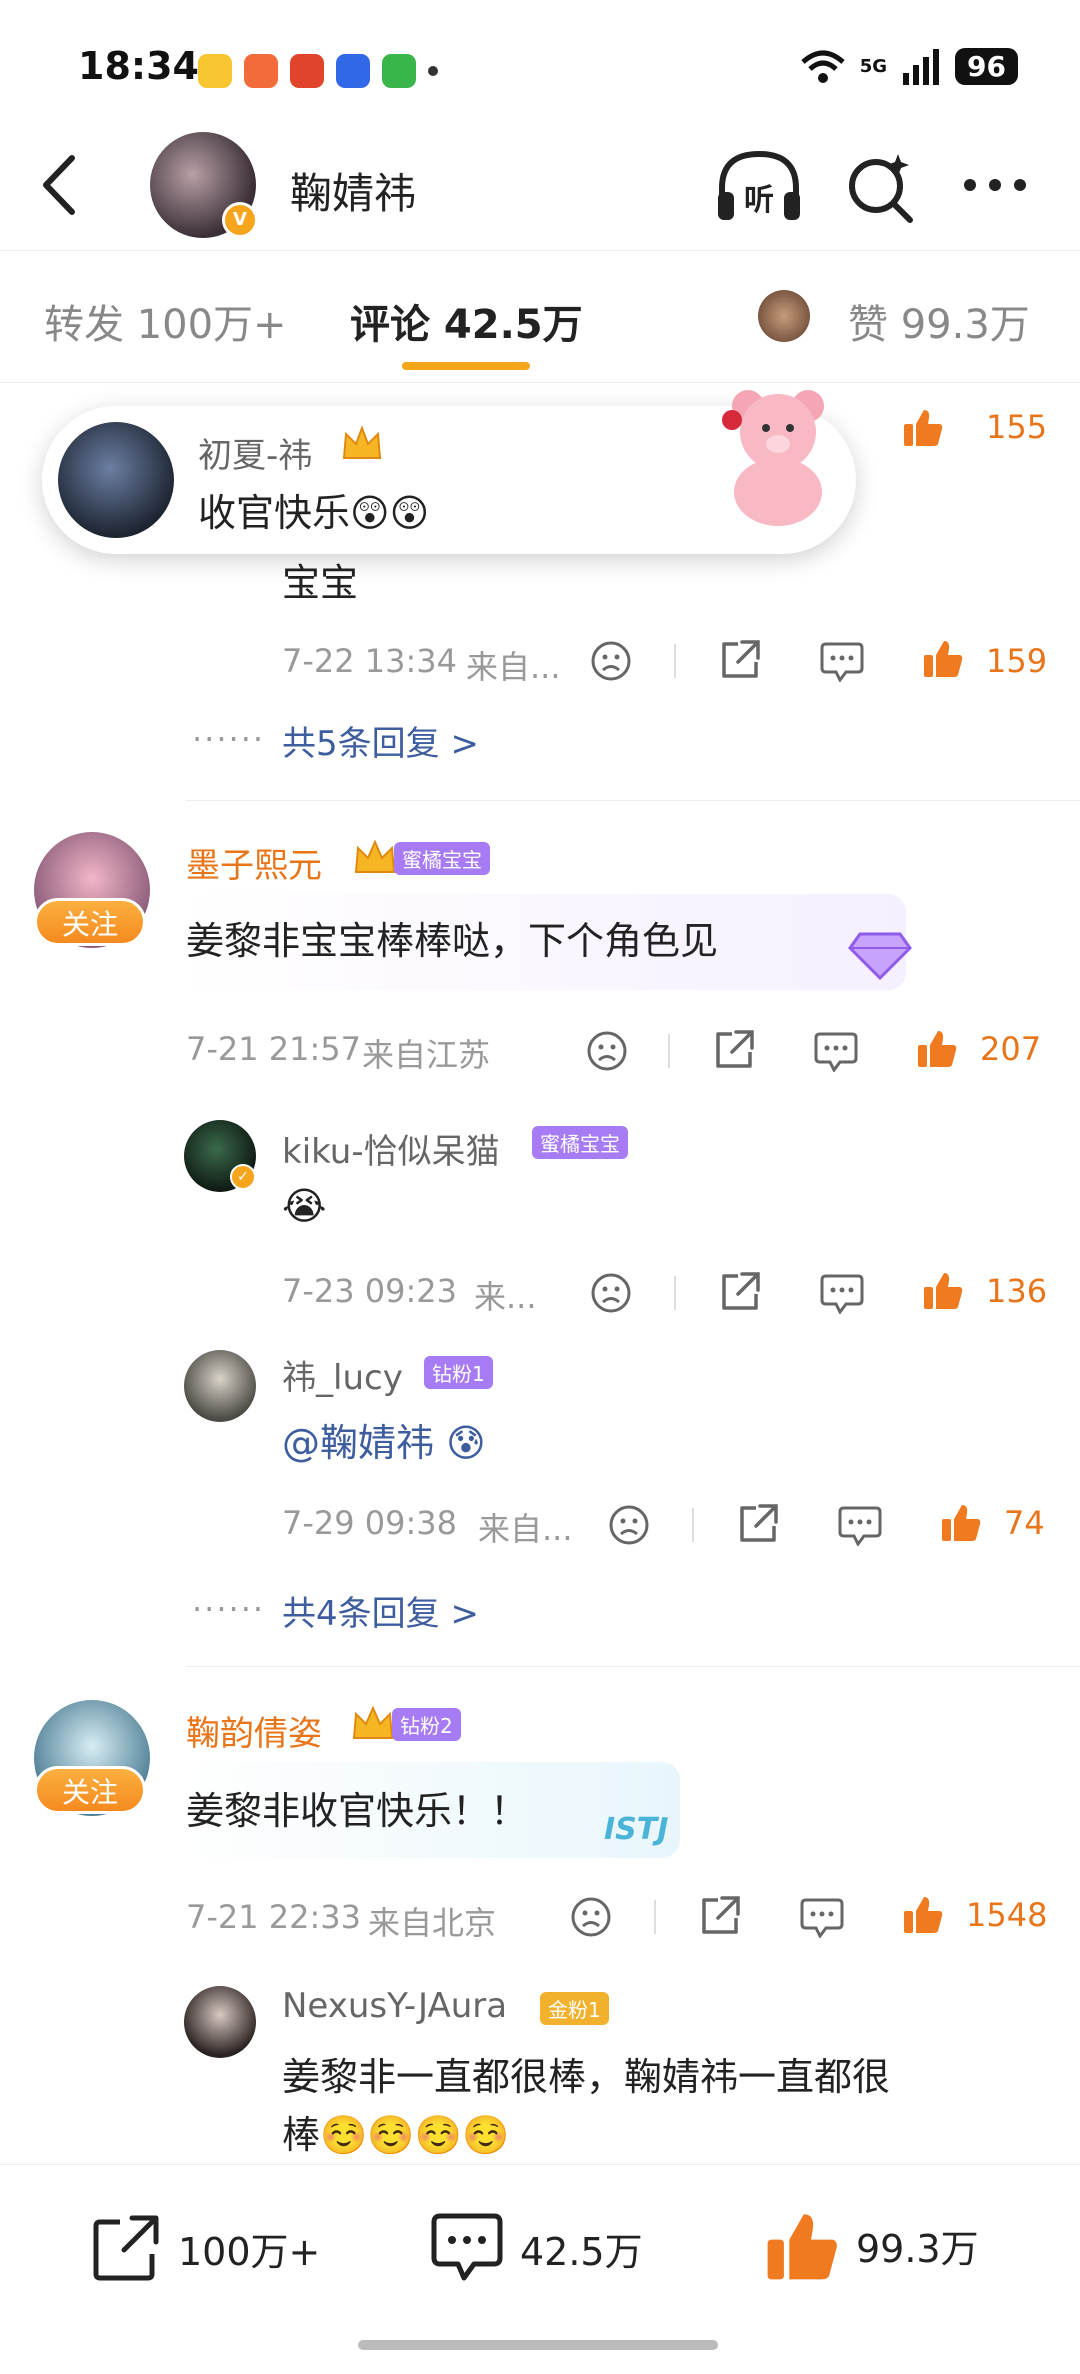 The height and width of the screenshot is (2374, 1080). What do you see at coordinates (540, 2164) in the screenshot?
I see `bottom-bar-divider` at bounding box center [540, 2164].